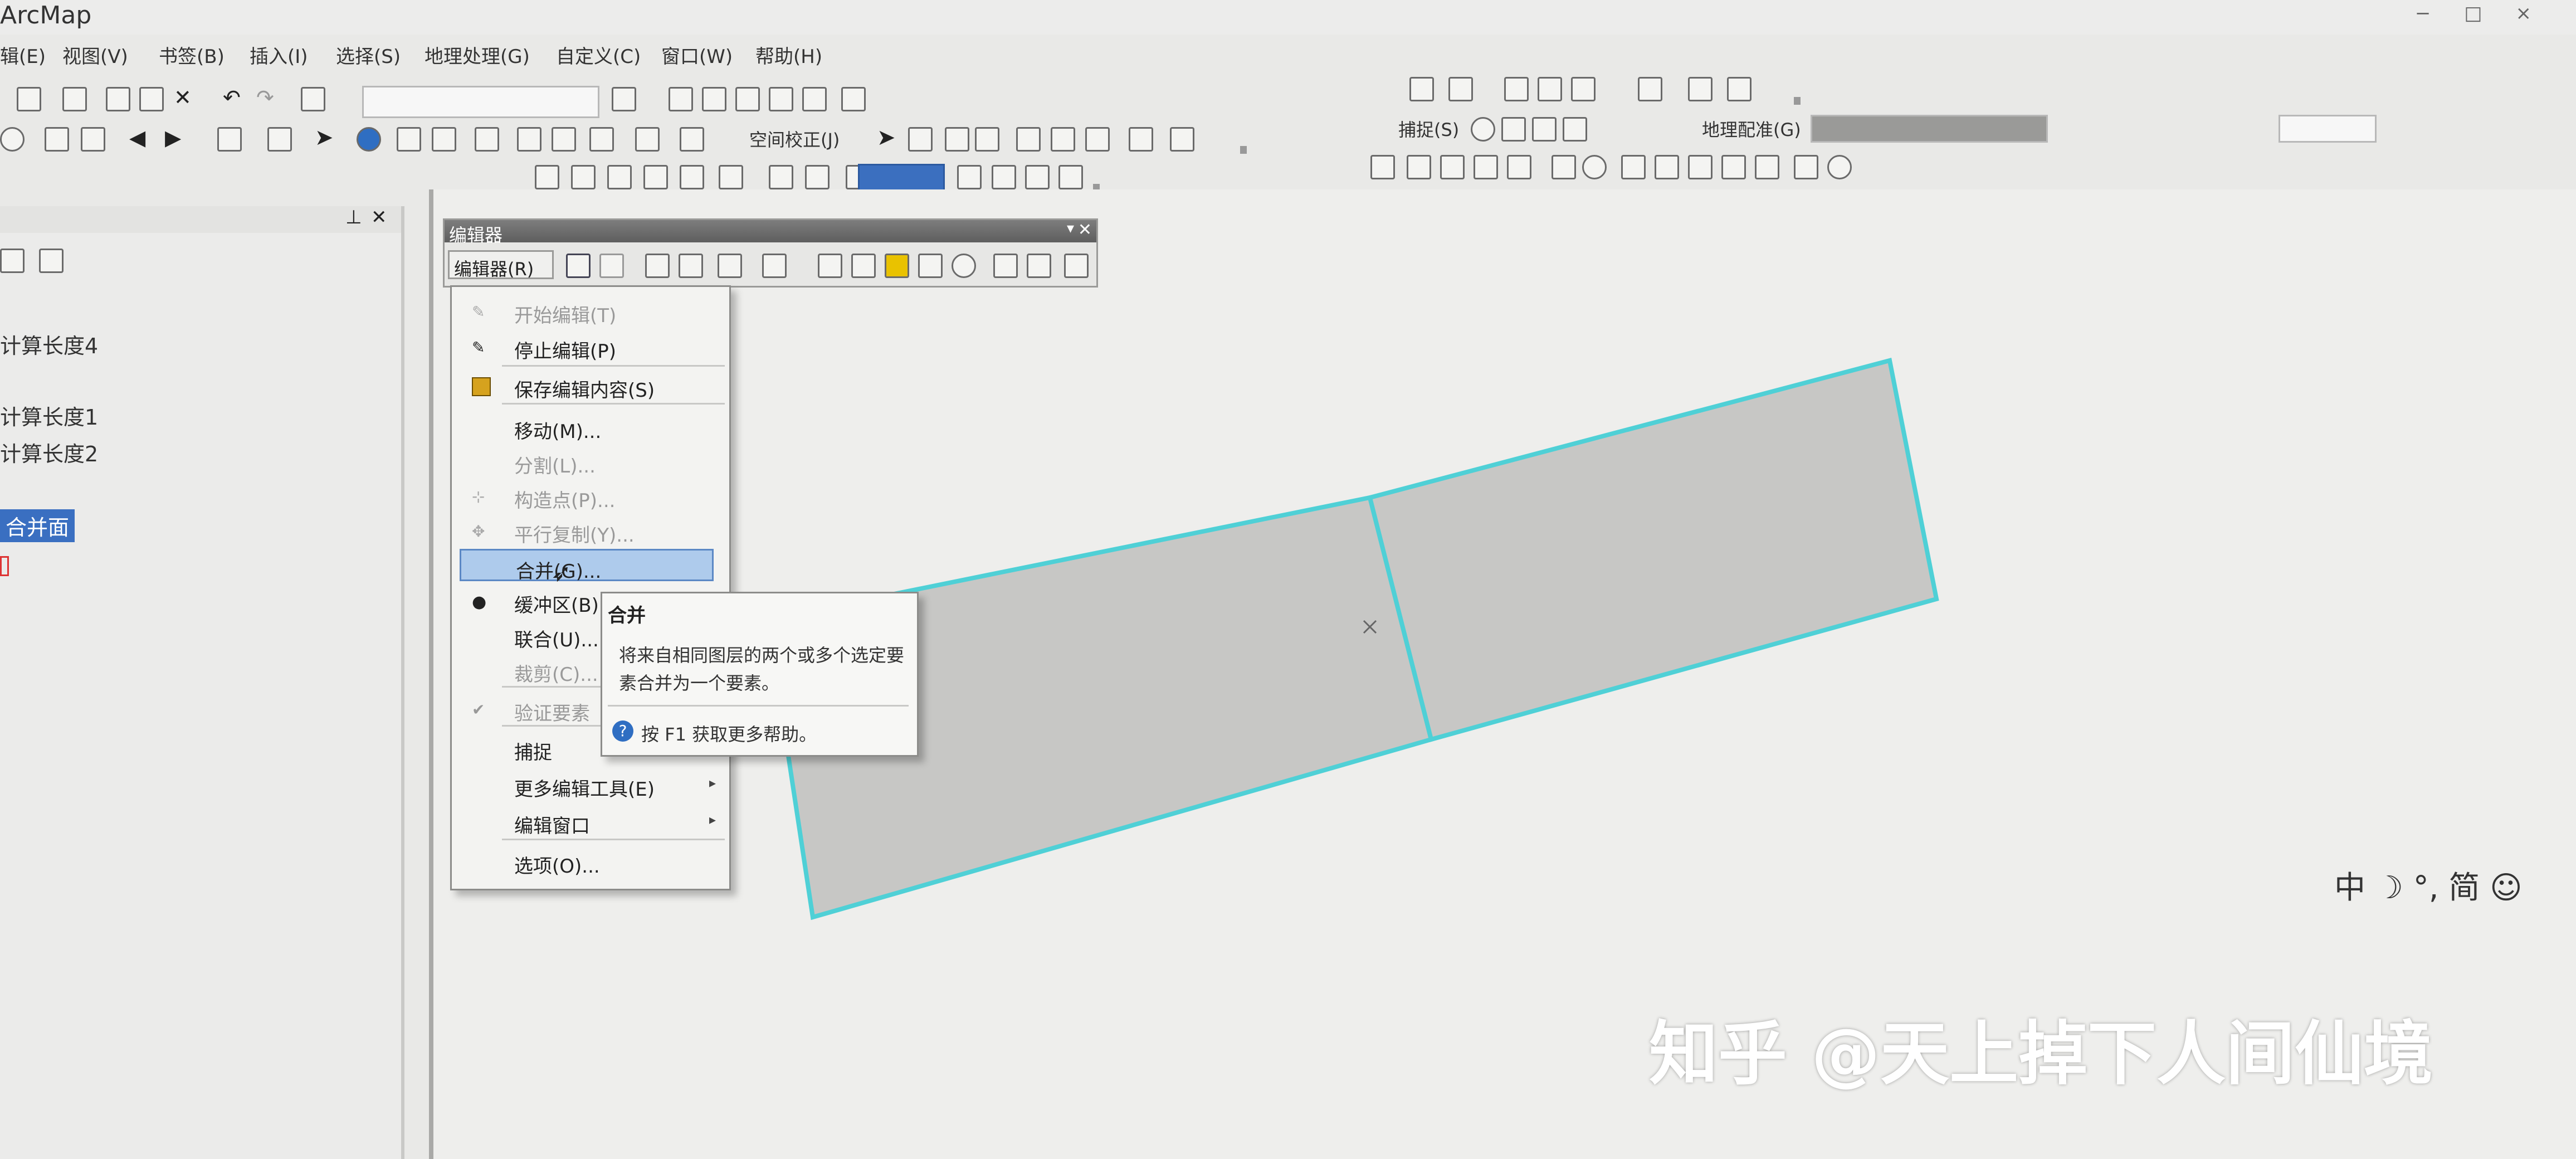  I want to click on create-features-icon, so click(1076, 266).